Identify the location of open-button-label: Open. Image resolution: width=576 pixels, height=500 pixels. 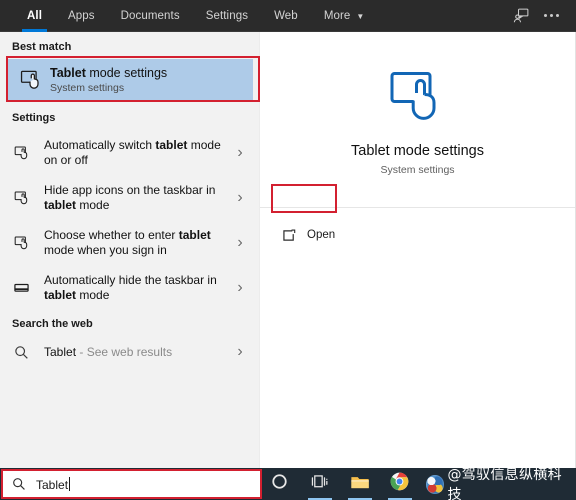
(321, 235).